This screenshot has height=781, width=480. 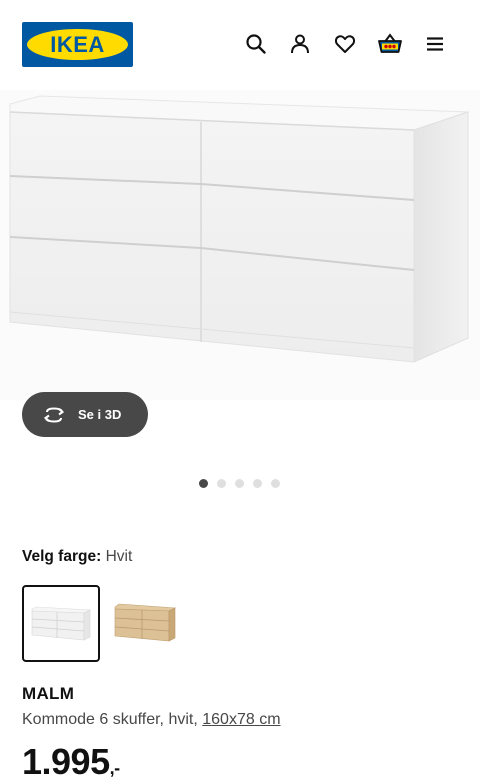 I want to click on logo-oval: IKEA, so click(x=77, y=44).